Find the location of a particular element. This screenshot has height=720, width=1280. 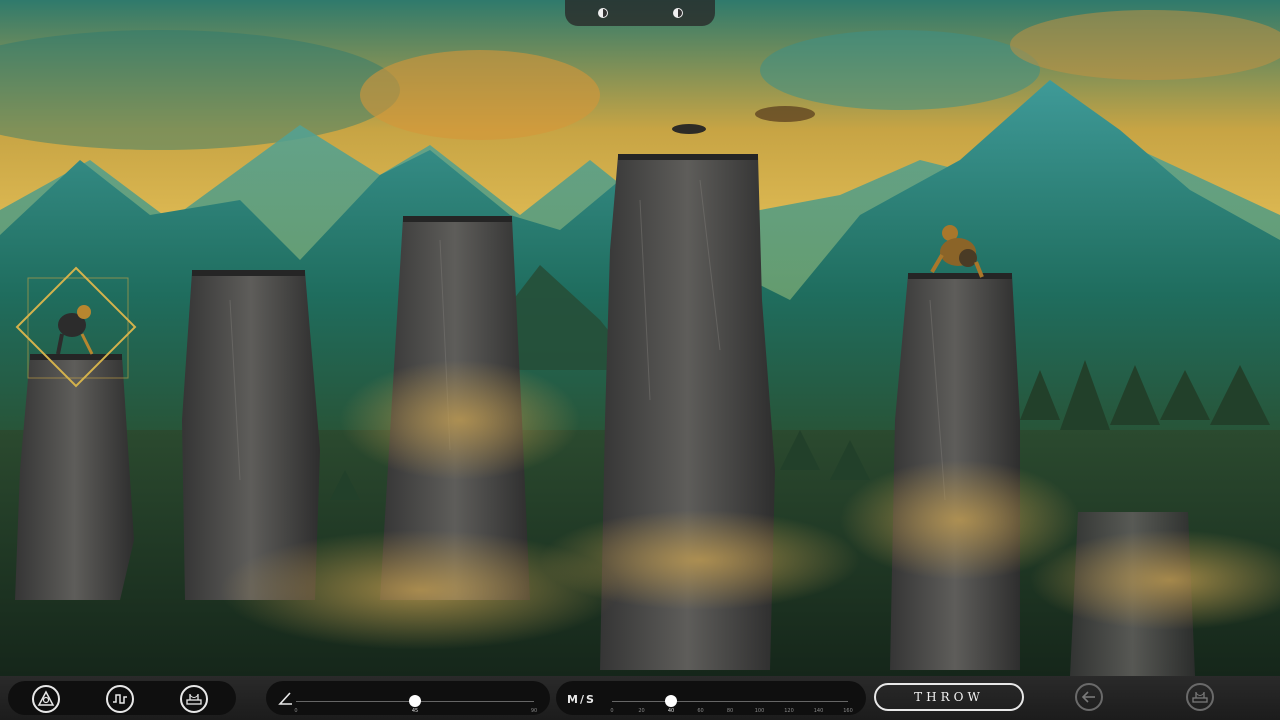

angle-icon is located at coordinates (286, 699).